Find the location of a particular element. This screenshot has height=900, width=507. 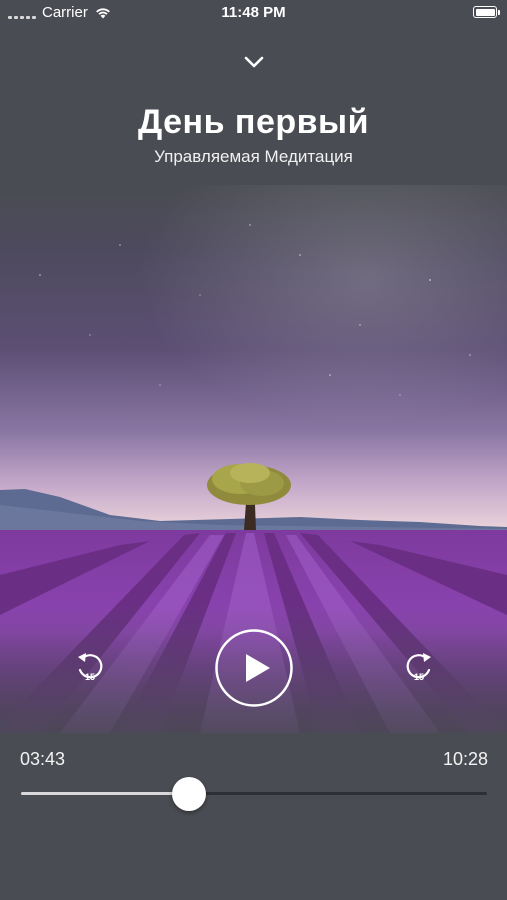

battery-icon is located at coordinates (486, 12).